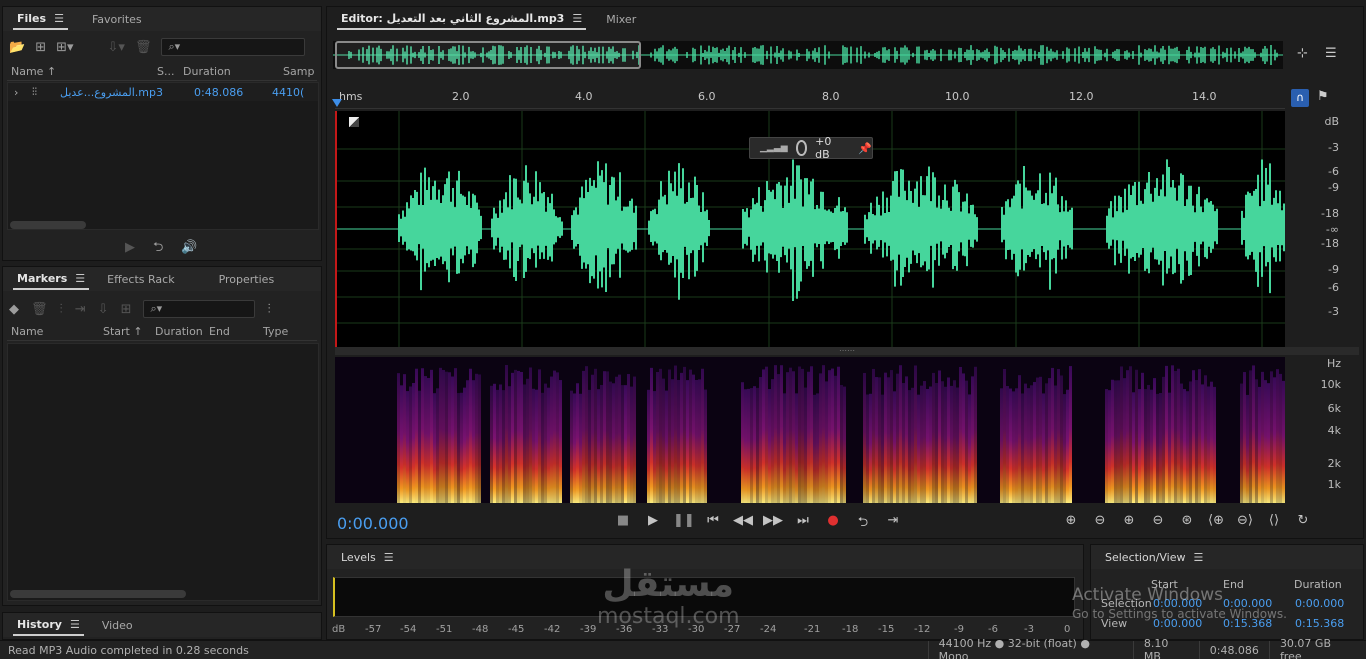 Image resolution: width=1366 pixels, height=659 pixels. I want to click on list-view-icon: ☰, so click(1331, 53).